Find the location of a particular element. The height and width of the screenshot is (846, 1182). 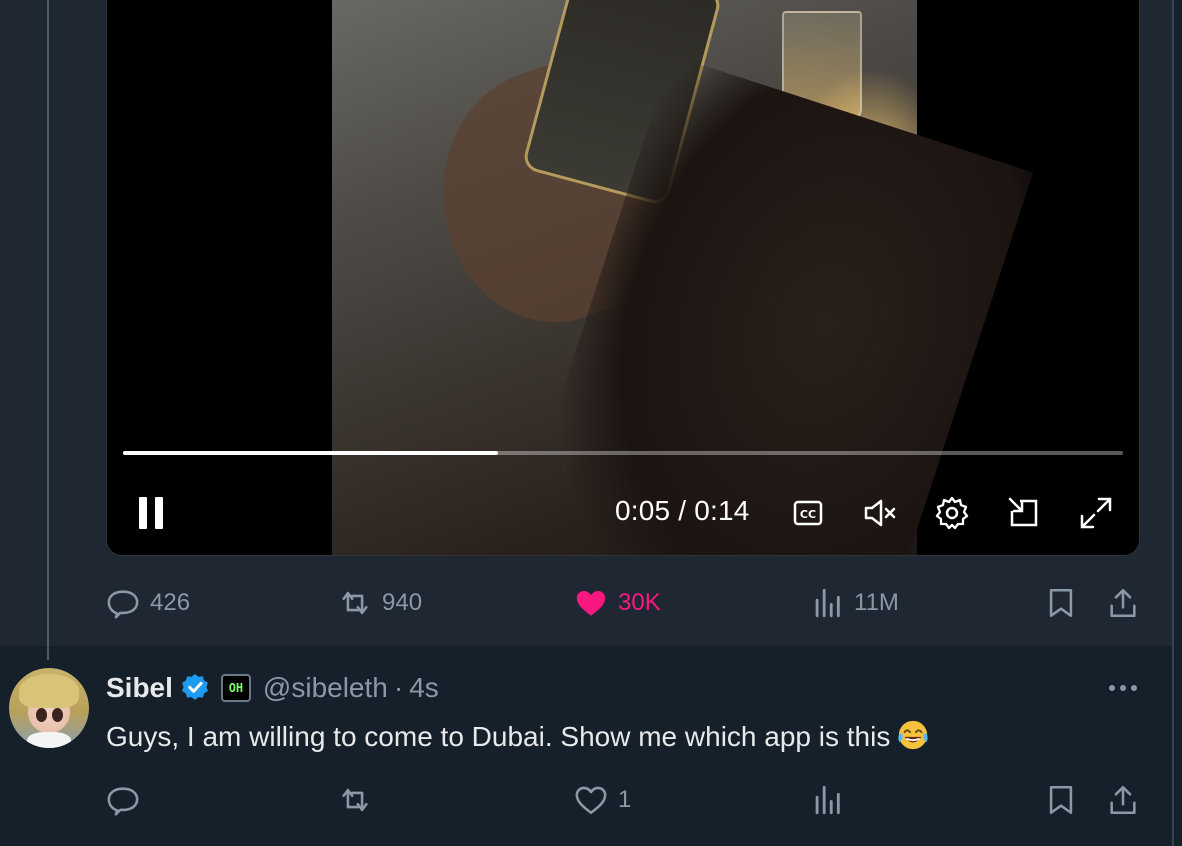

main-tweet-actions: 426 940 30K 11M is located at coordinates (626, 603).